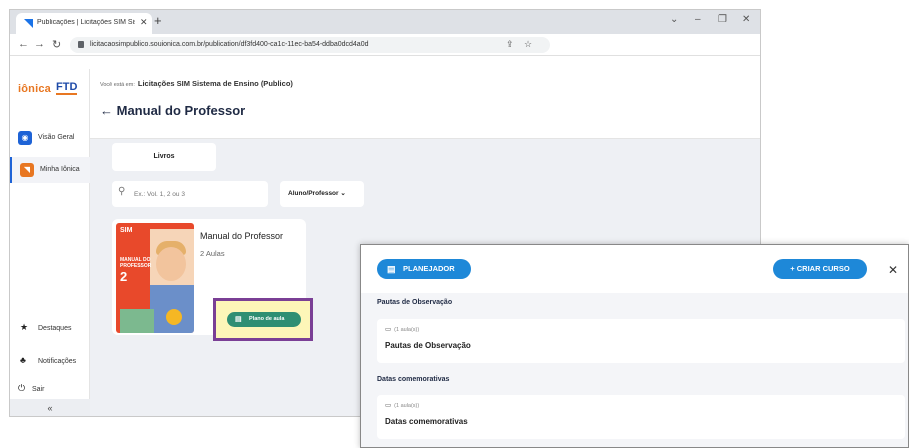  I want to click on filter-label: Aluno/Professor, so click(313, 193).